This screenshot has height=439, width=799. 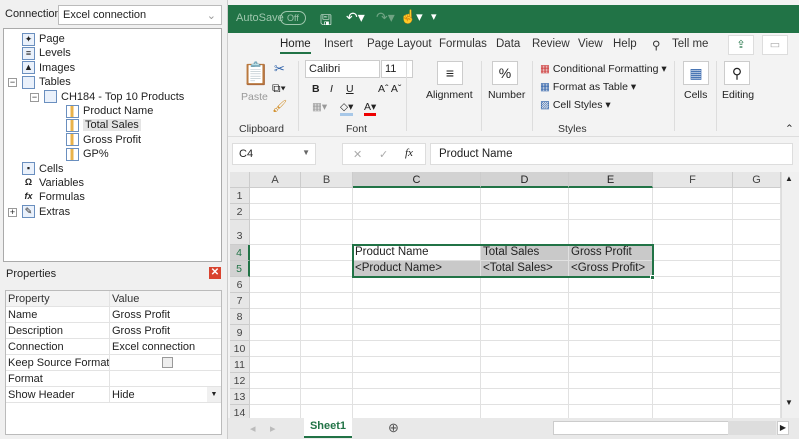 I want to click on property-value, so click(x=165, y=378).